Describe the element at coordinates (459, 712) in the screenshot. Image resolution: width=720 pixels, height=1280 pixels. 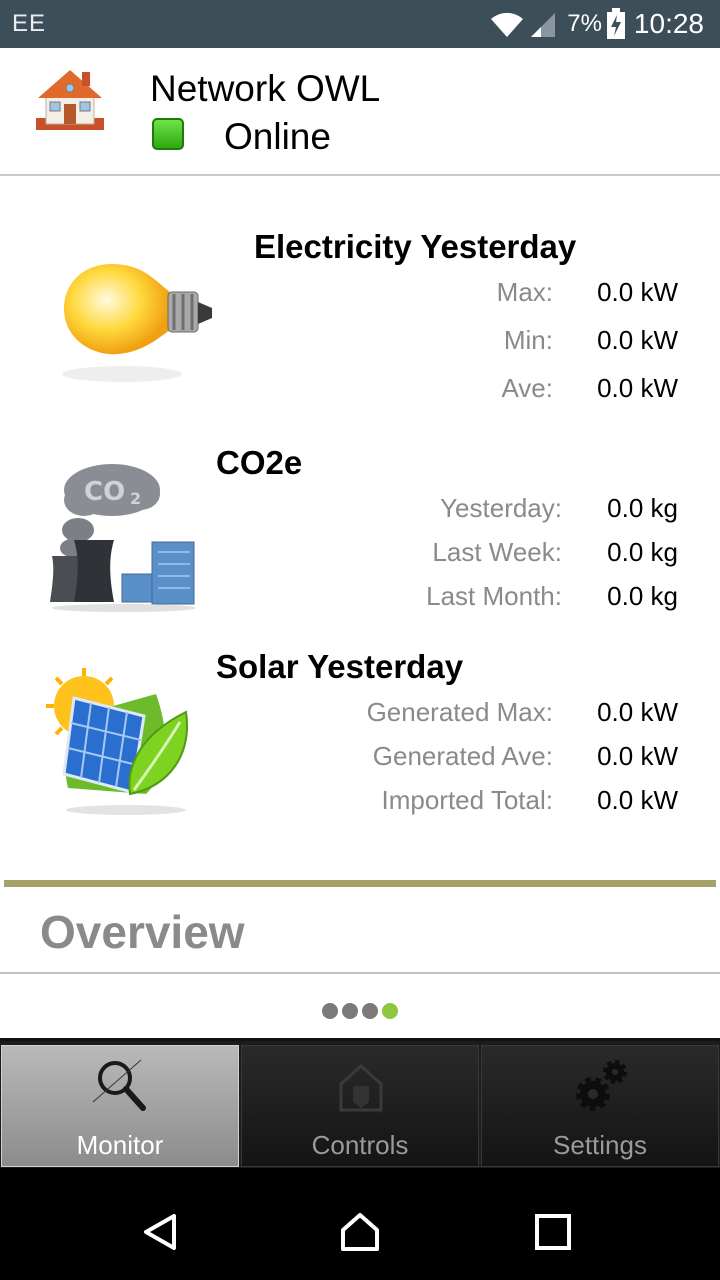
I see `solar-generated-max-label: Generated Max:` at that location.